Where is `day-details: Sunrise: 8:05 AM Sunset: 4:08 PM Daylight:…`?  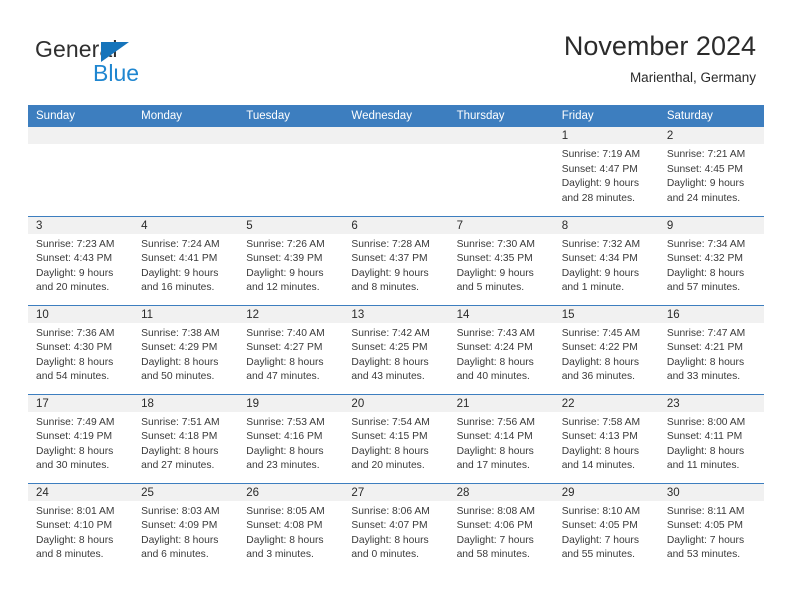 day-details: Sunrise: 8:05 AM Sunset: 4:08 PM Daylight:… is located at coordinates (290, 532).